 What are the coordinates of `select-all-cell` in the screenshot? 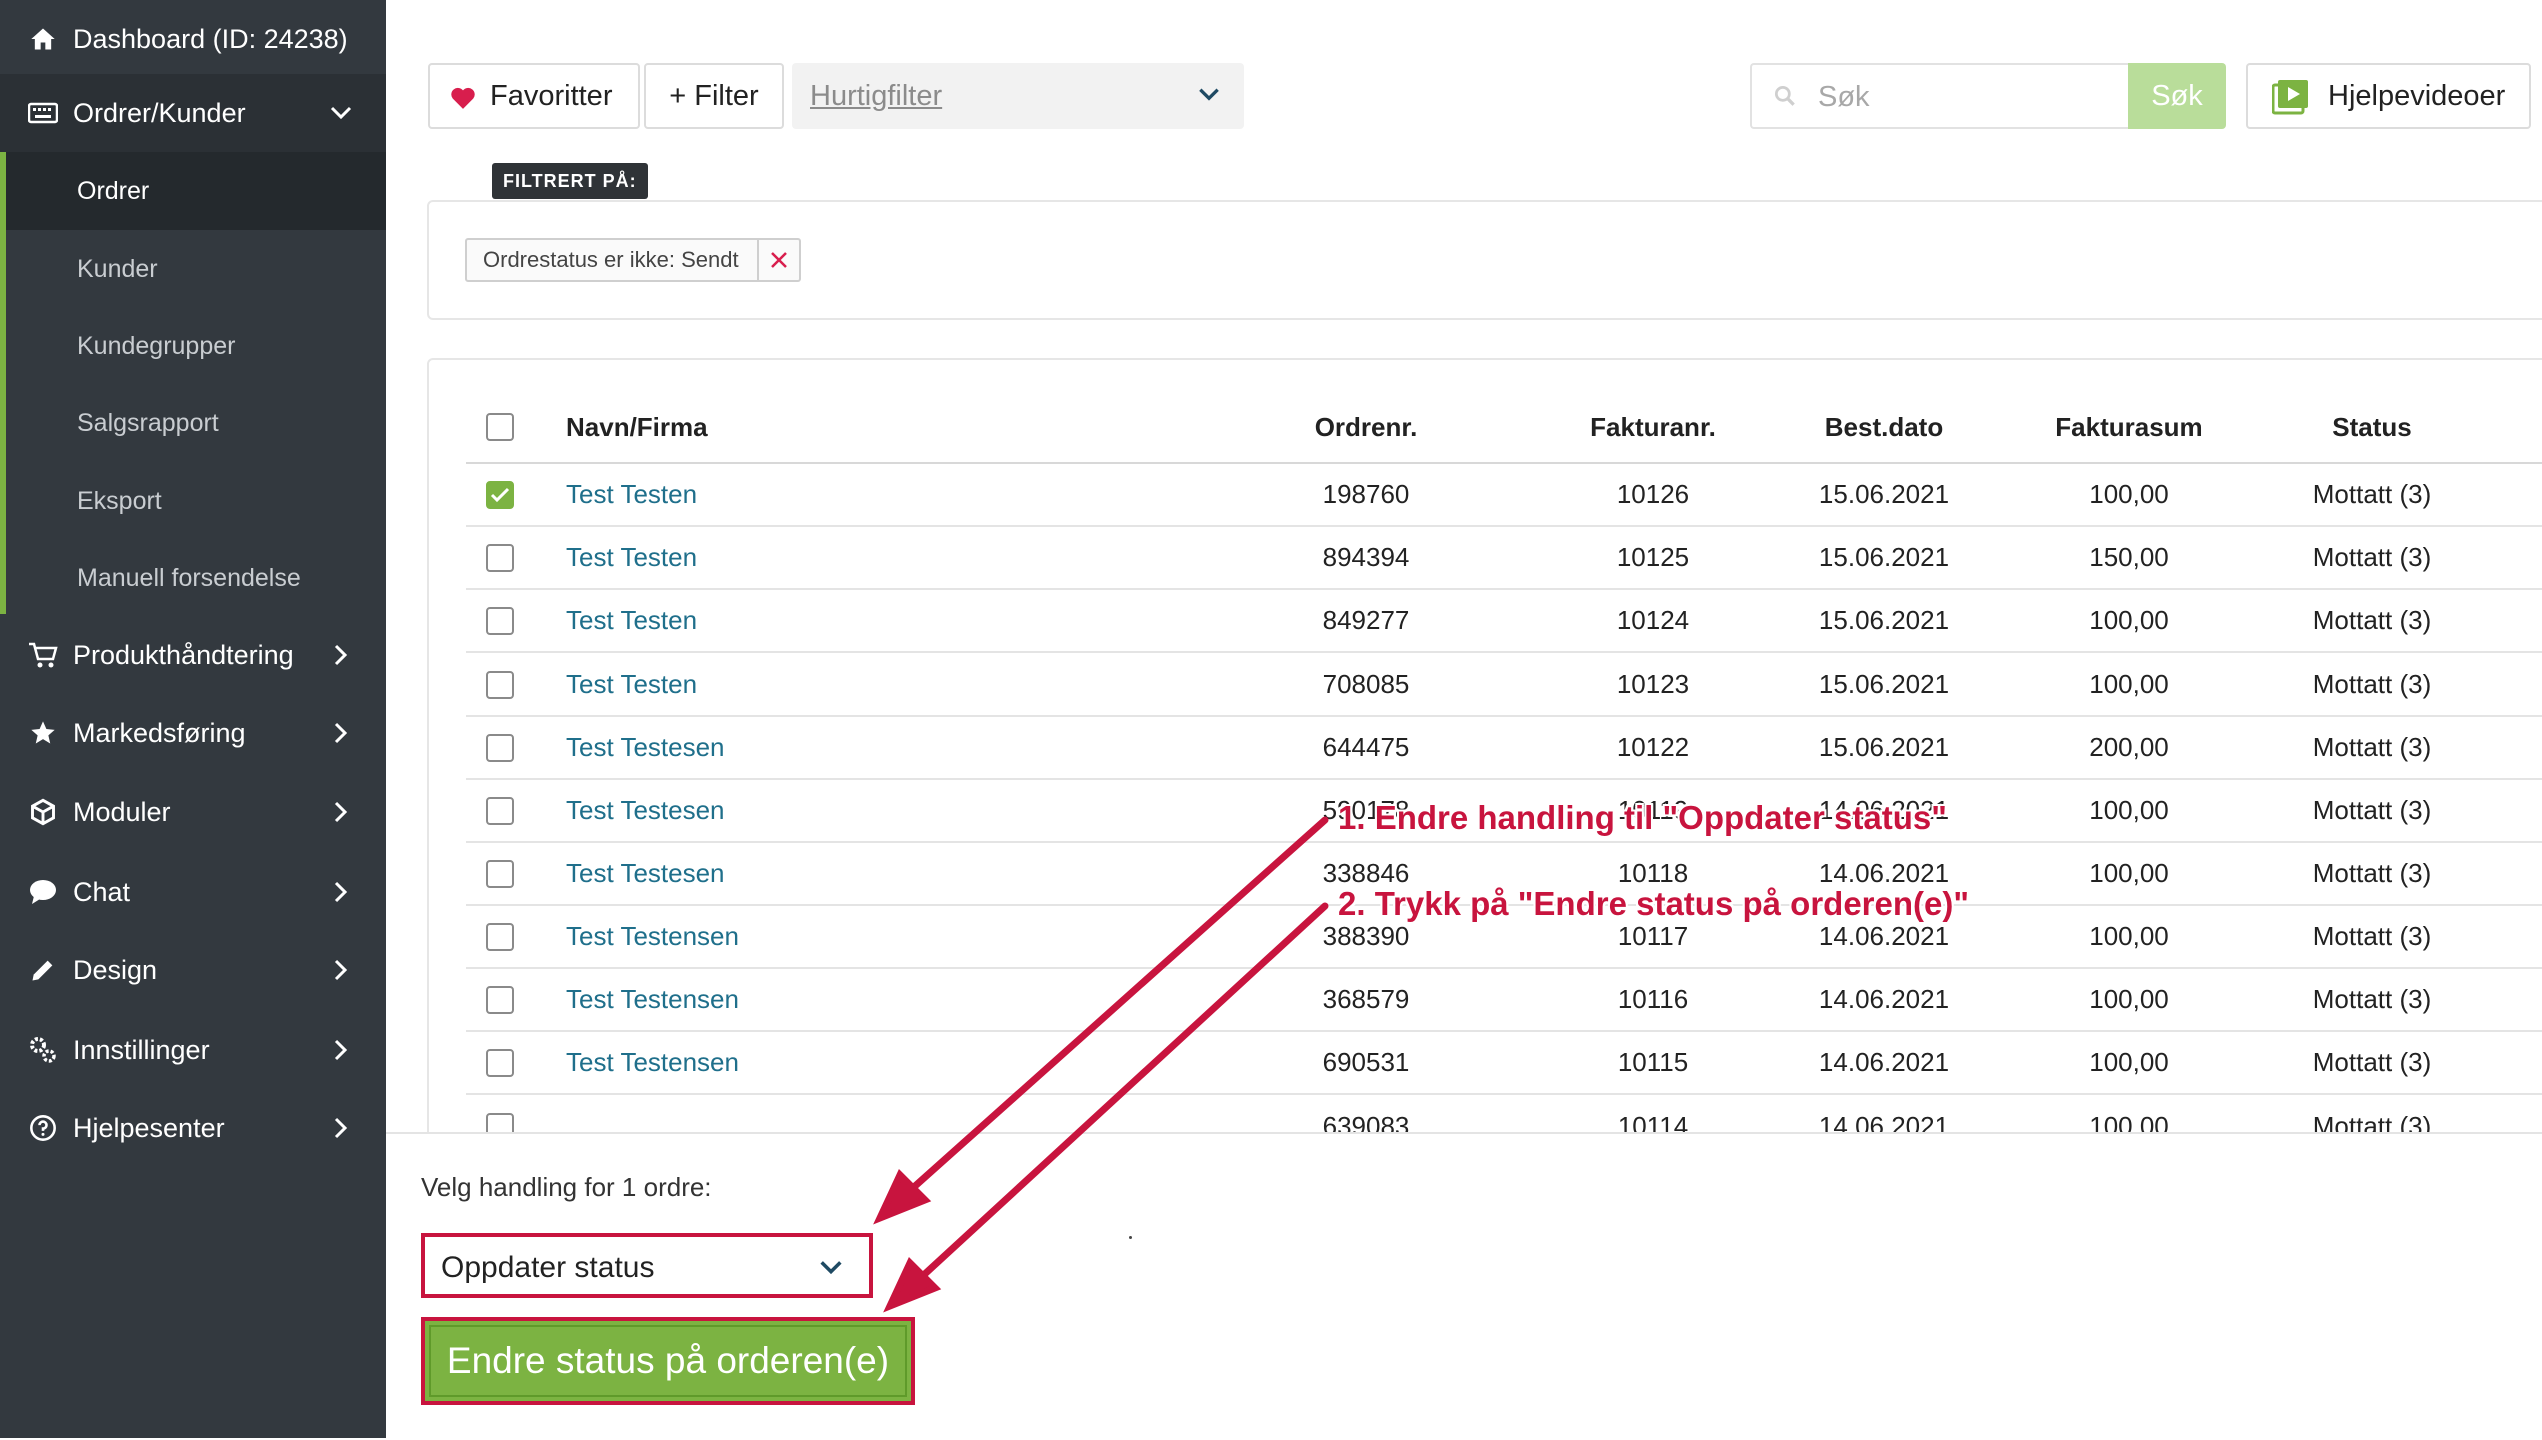 It's located at (502, 427).